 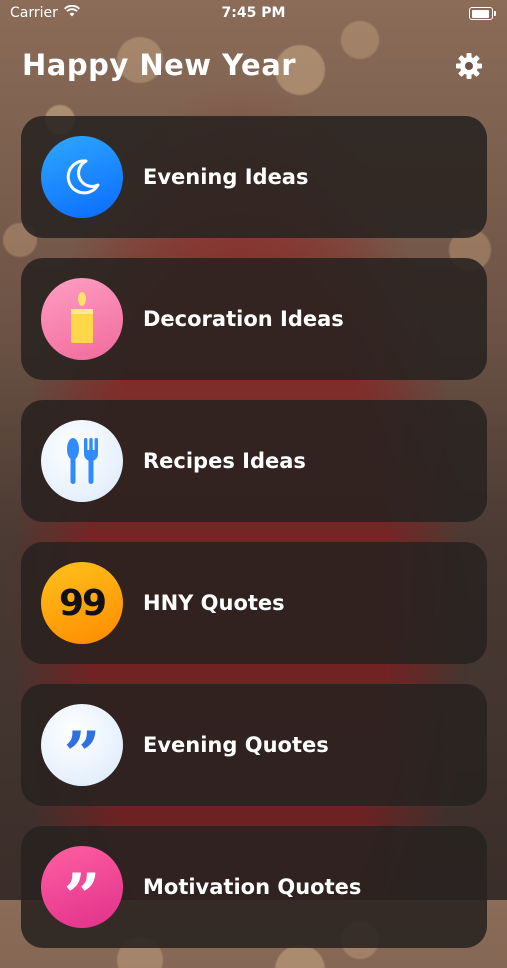 I want to click on menu-item-evening-quotes: ” Evening Quotes, so click(x=254, y=745).